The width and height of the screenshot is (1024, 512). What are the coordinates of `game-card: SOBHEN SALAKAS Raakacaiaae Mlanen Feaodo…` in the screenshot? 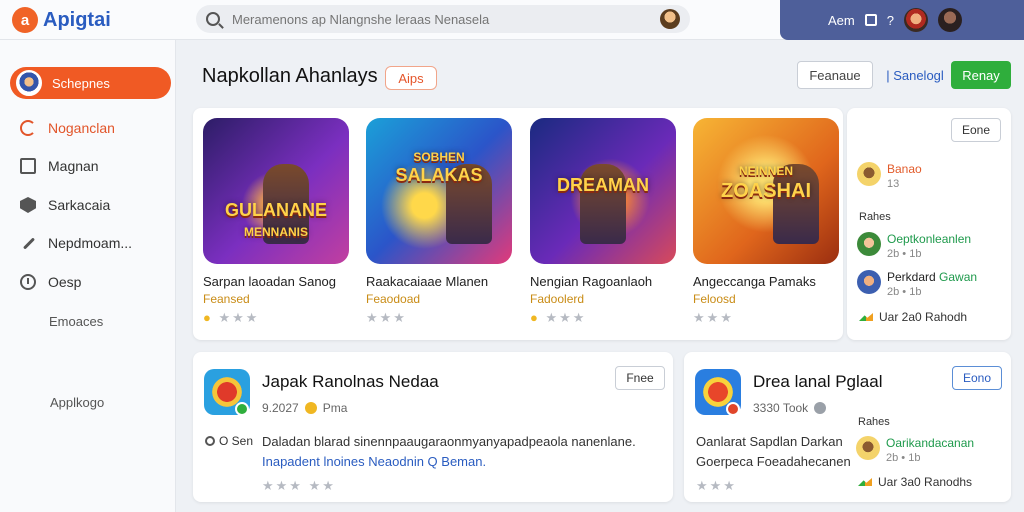 It's located at (440, 222).